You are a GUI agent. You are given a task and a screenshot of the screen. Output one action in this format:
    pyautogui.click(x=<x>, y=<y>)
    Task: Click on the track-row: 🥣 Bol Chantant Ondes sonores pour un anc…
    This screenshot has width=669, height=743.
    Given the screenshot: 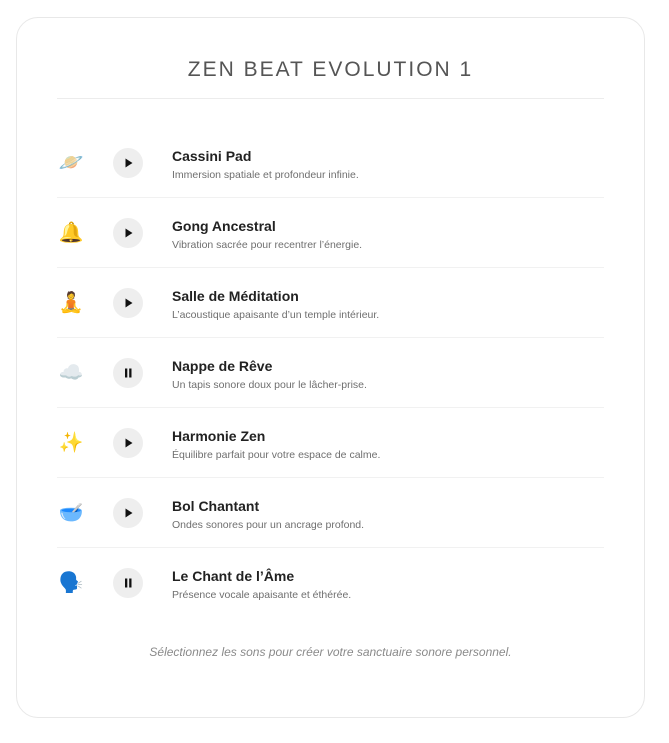 What is the action you would take?
    pyautogui.click(x=330, y=513)
    